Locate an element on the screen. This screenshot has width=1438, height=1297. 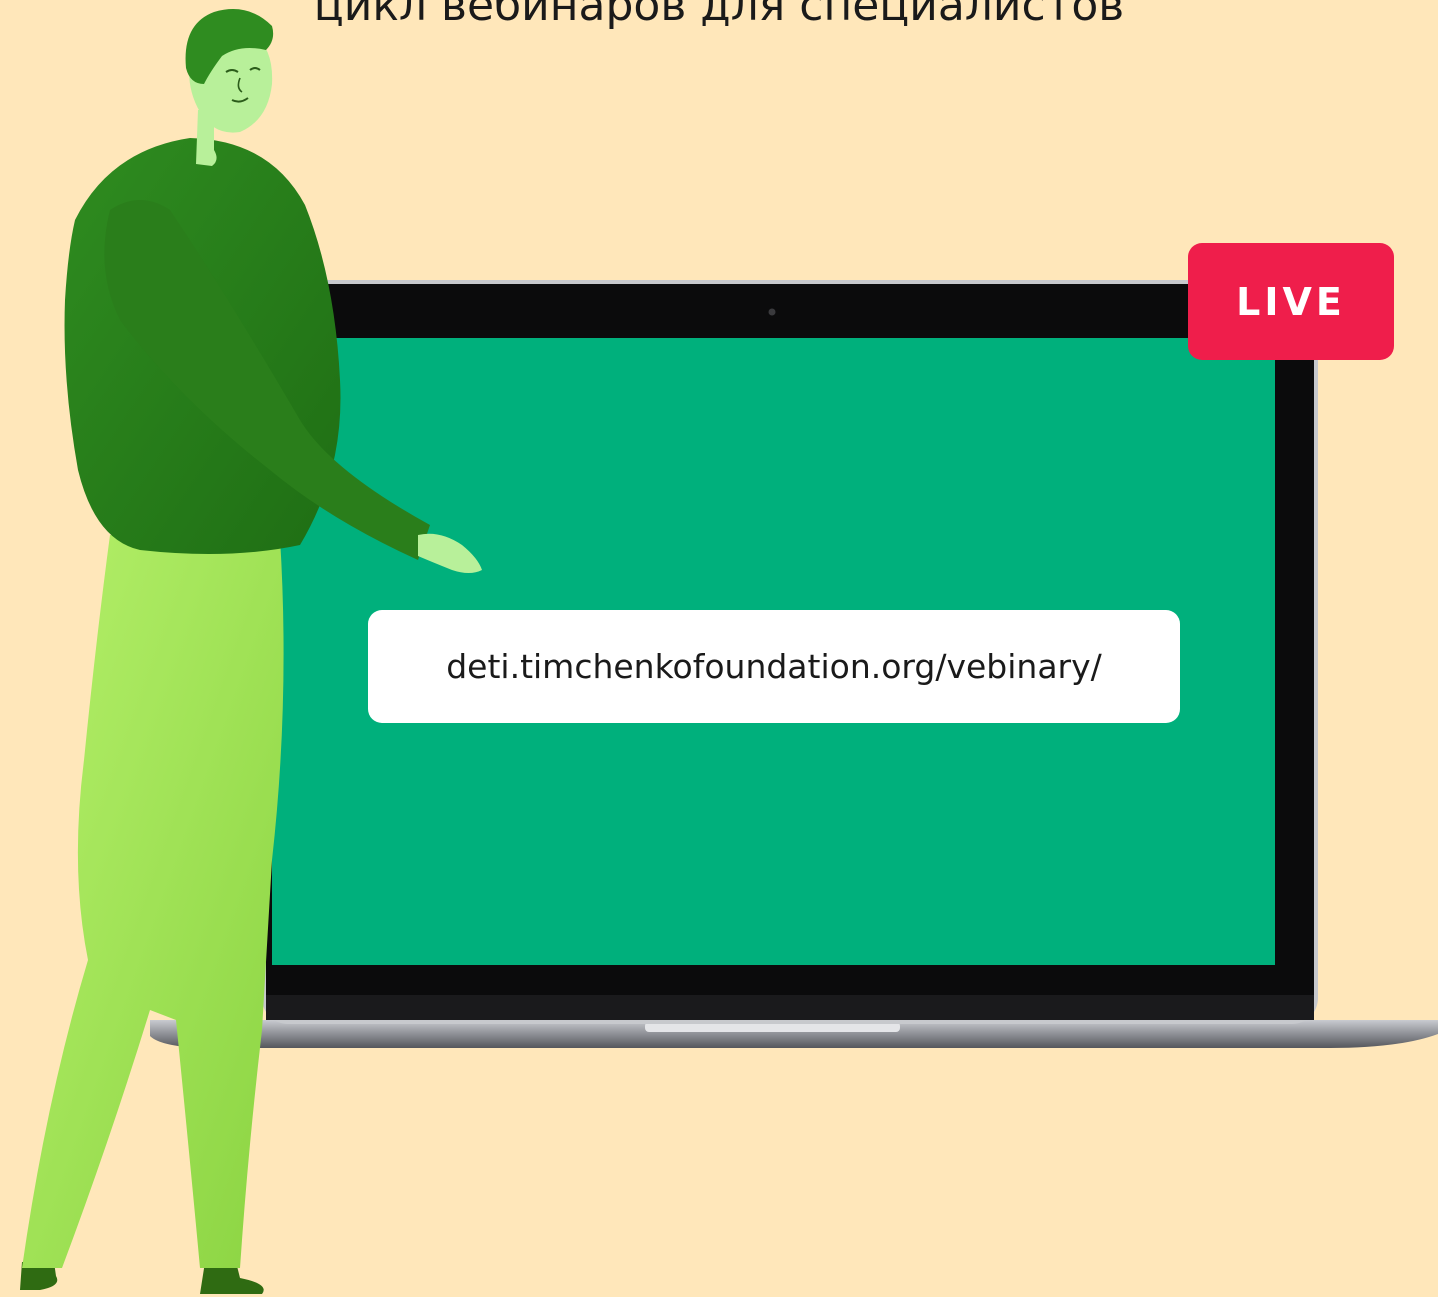
pants is located at coordinates (153, 901).